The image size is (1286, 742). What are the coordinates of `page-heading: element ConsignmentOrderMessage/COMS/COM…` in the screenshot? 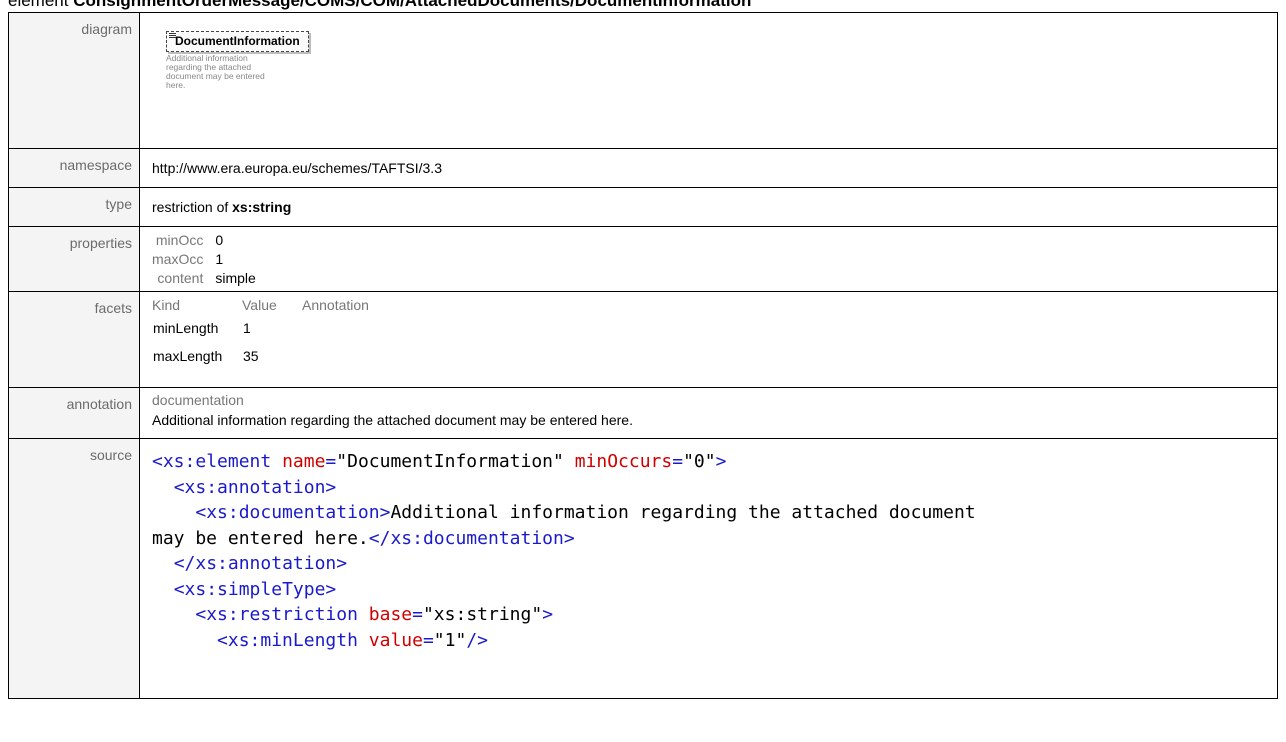 It's located at (379, 6).